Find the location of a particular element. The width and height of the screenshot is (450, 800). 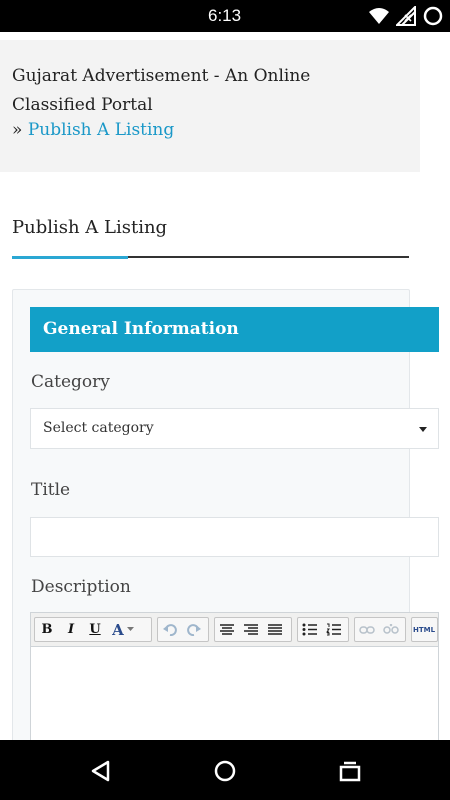

battery-icon is located at coordinates (433, 16).